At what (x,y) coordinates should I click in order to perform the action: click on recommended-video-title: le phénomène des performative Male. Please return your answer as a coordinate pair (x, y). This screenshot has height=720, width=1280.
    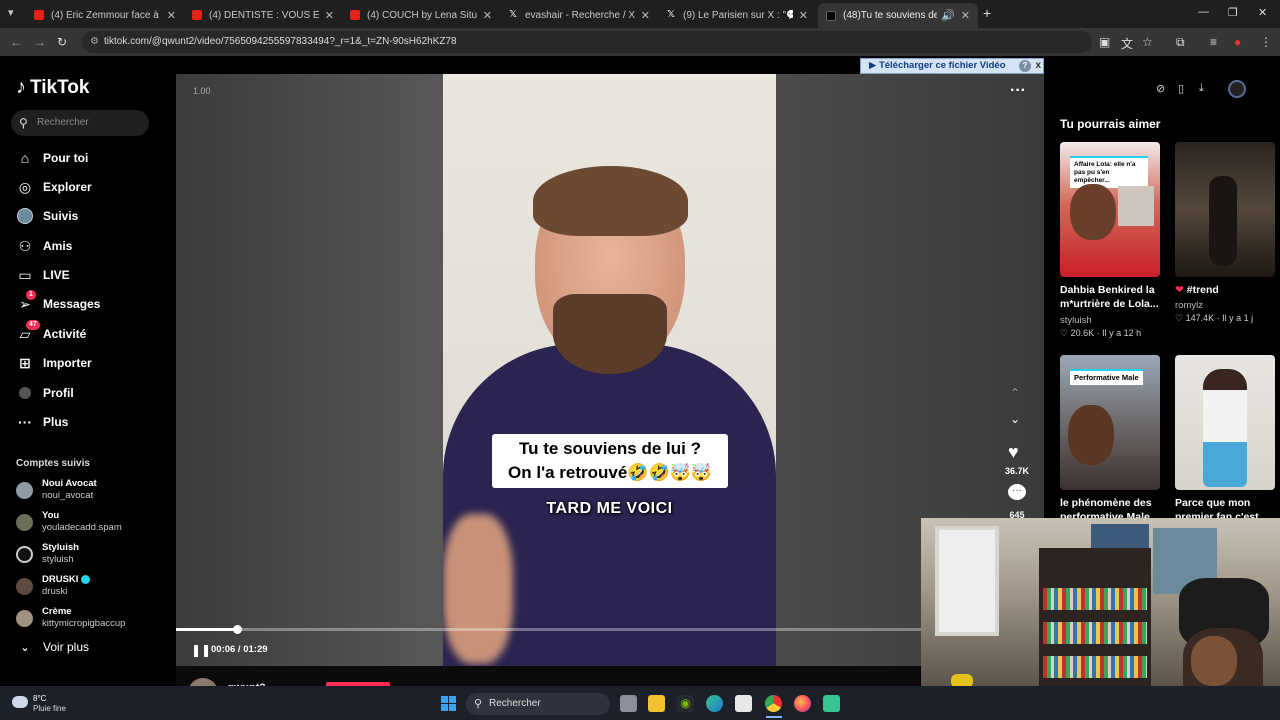
    Looking at the image, I should click on (1112, 507).